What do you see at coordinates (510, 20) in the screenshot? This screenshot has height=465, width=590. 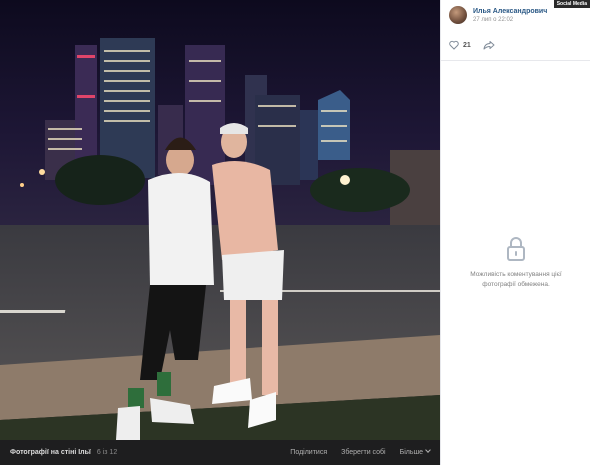 I see `post-date: 27 лип о 22:02` at bounding box center [510, 20].